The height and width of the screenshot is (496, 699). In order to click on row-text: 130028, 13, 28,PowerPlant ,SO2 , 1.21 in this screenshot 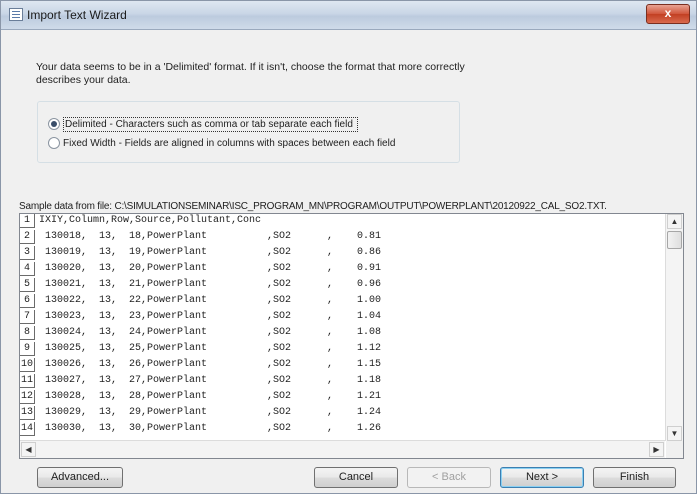, I will do `click(210, 396)`.